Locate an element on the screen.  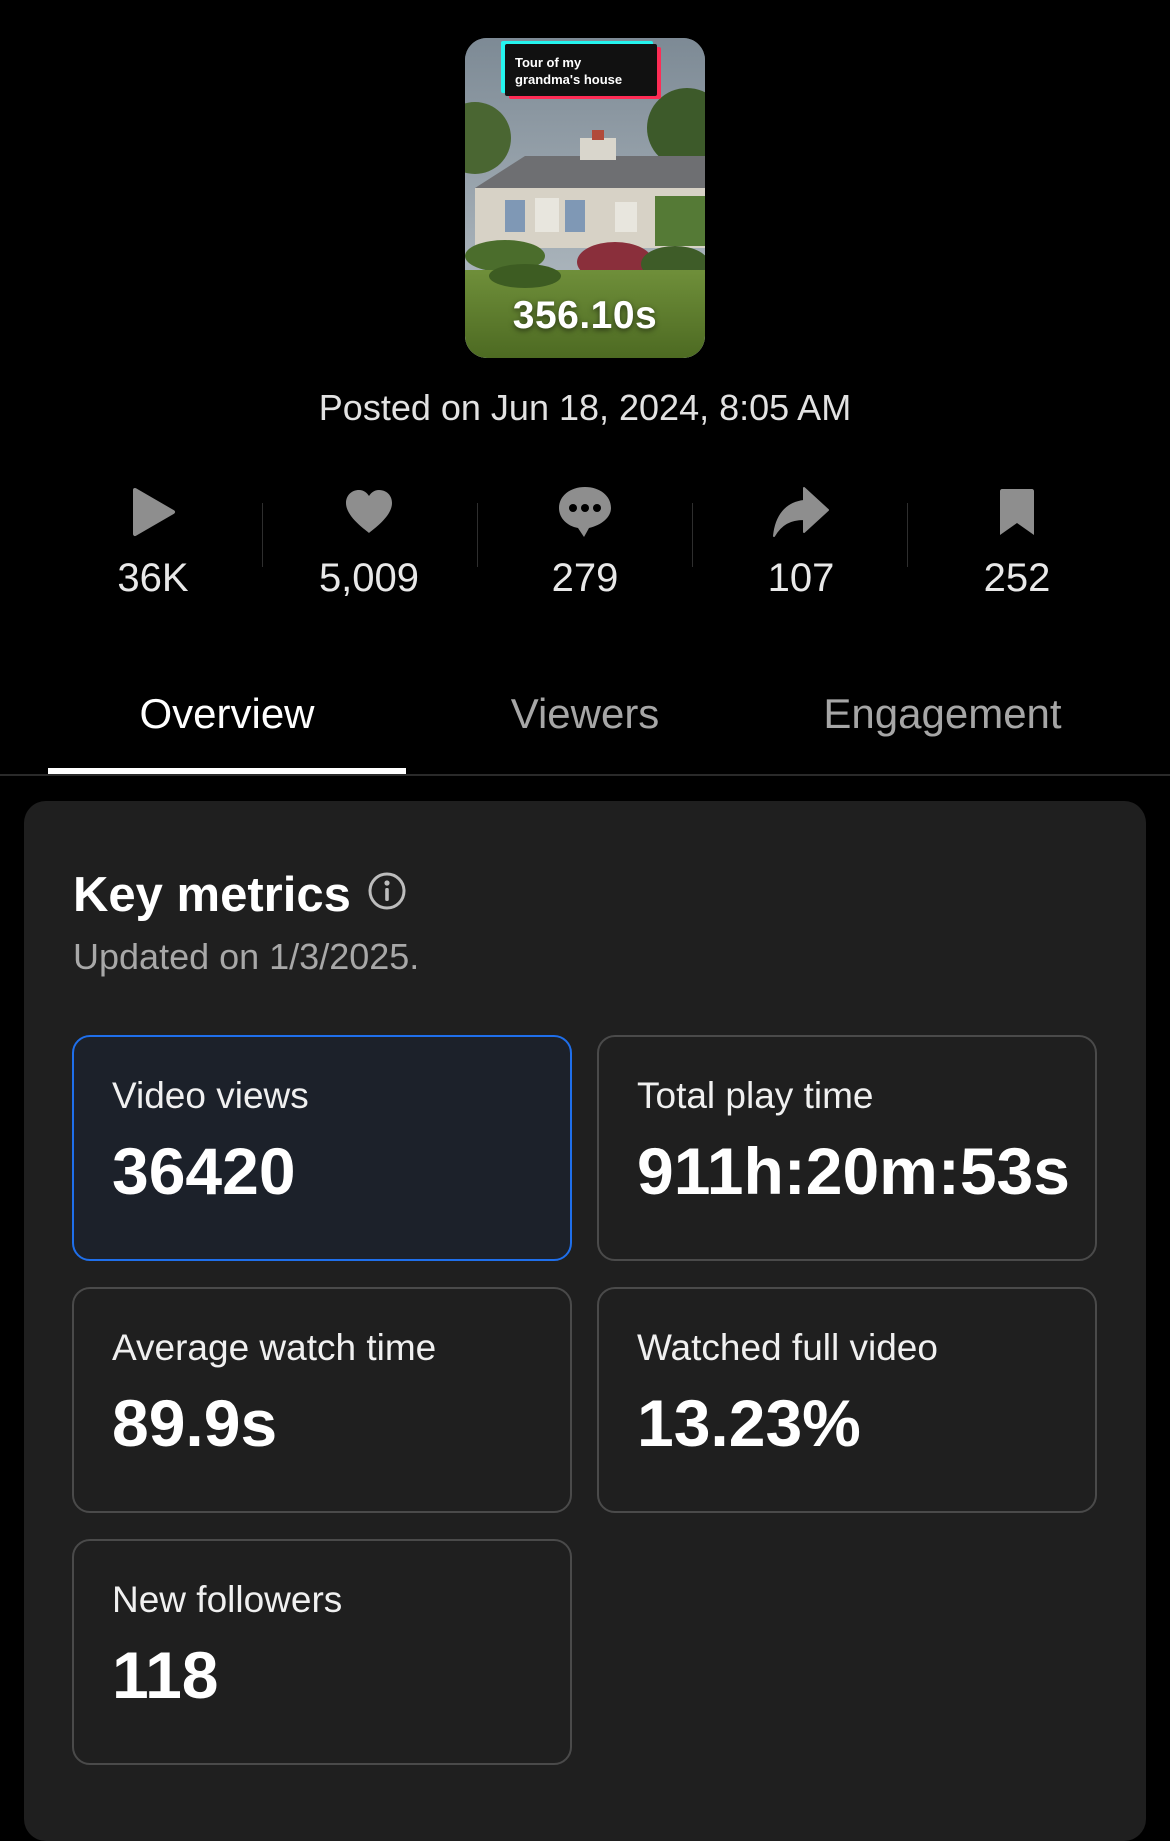
key-metrics-title-text: Key metrics is located at coordinates (212, 895).